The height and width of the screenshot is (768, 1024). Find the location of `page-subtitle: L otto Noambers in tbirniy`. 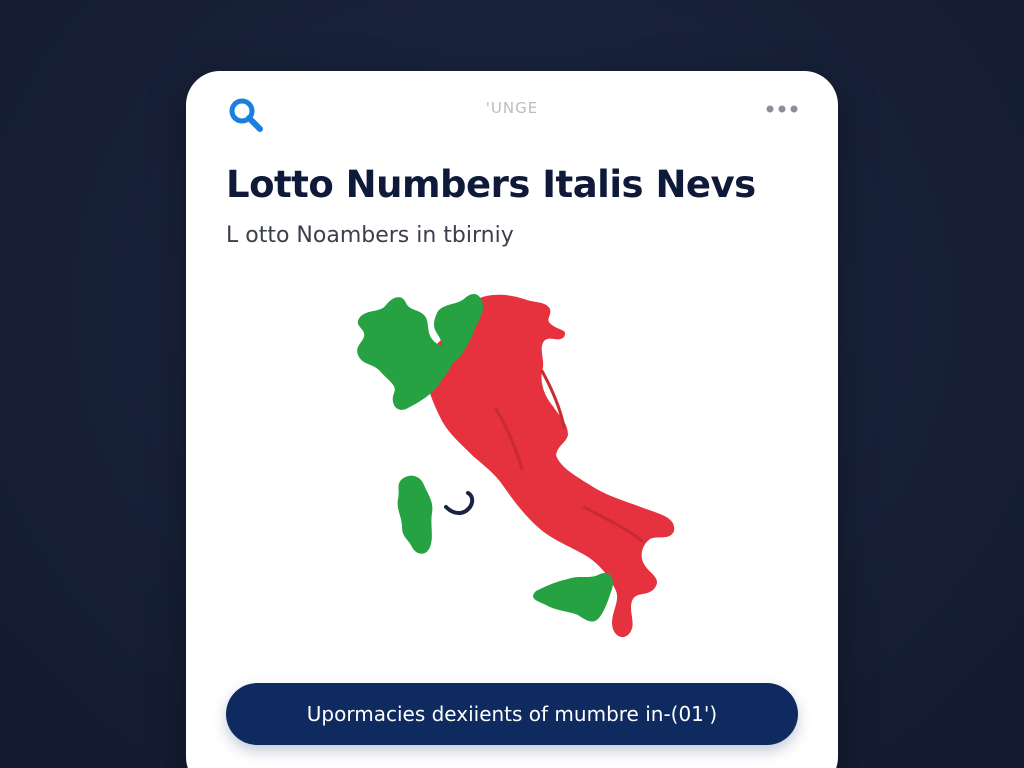

page-subtitle: L otto Noambers in tbirniy is located at coordinates (370, 235).